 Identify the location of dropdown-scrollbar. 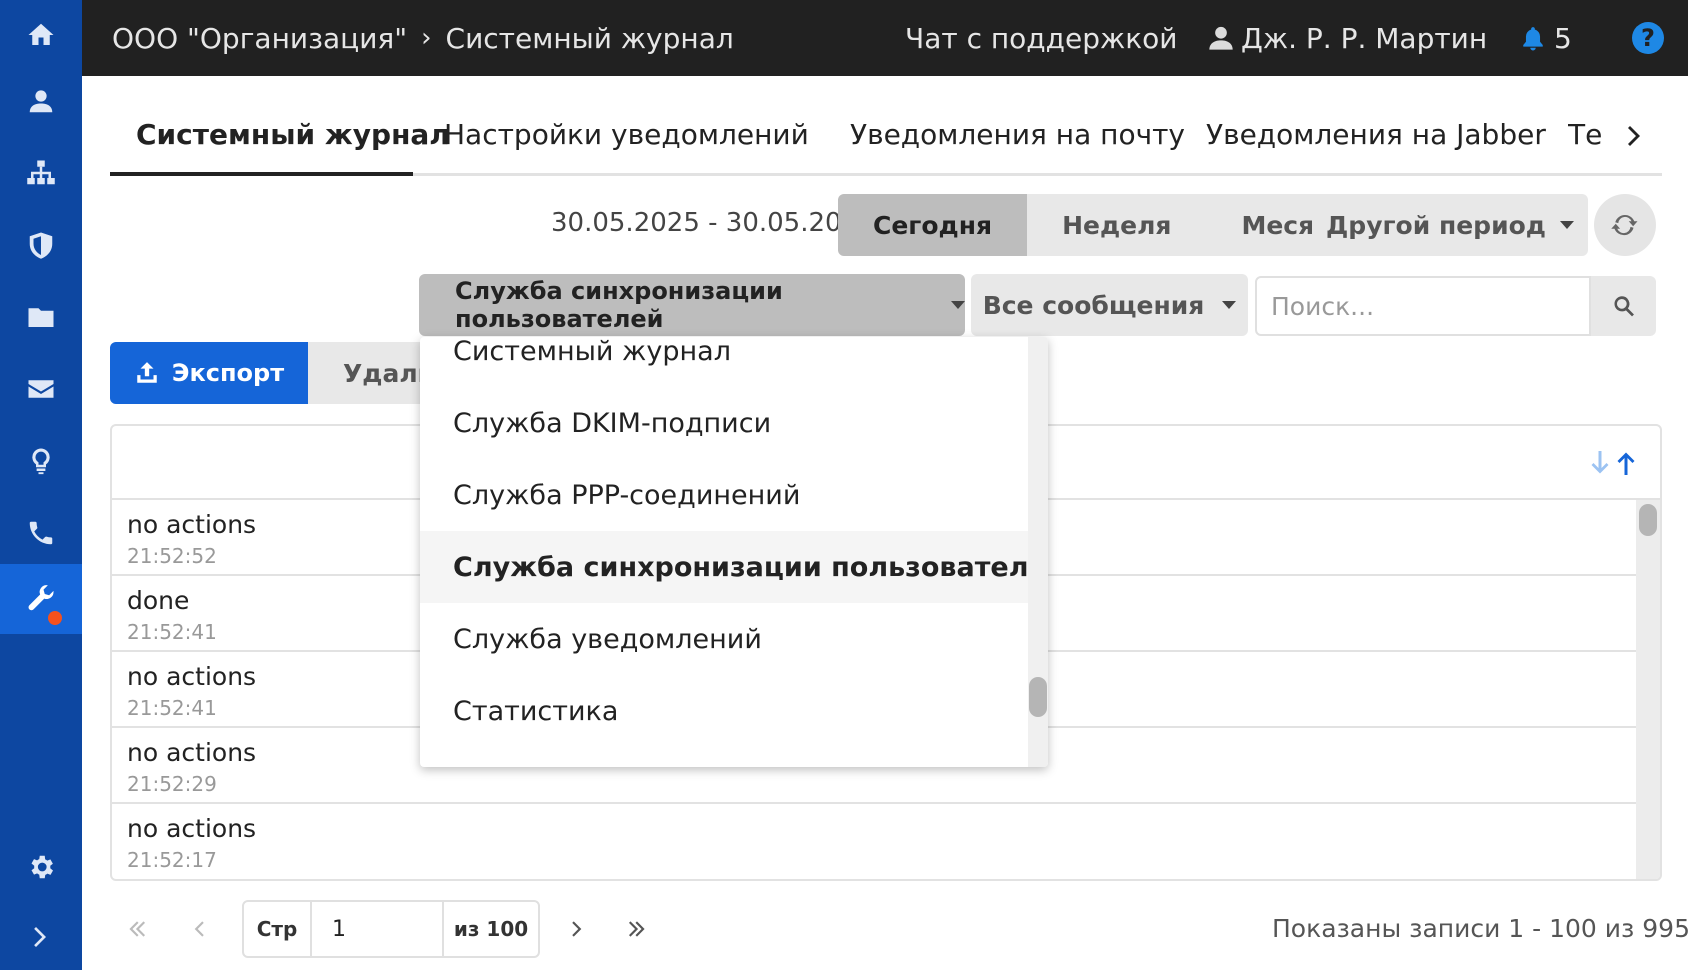
(1038, 552).